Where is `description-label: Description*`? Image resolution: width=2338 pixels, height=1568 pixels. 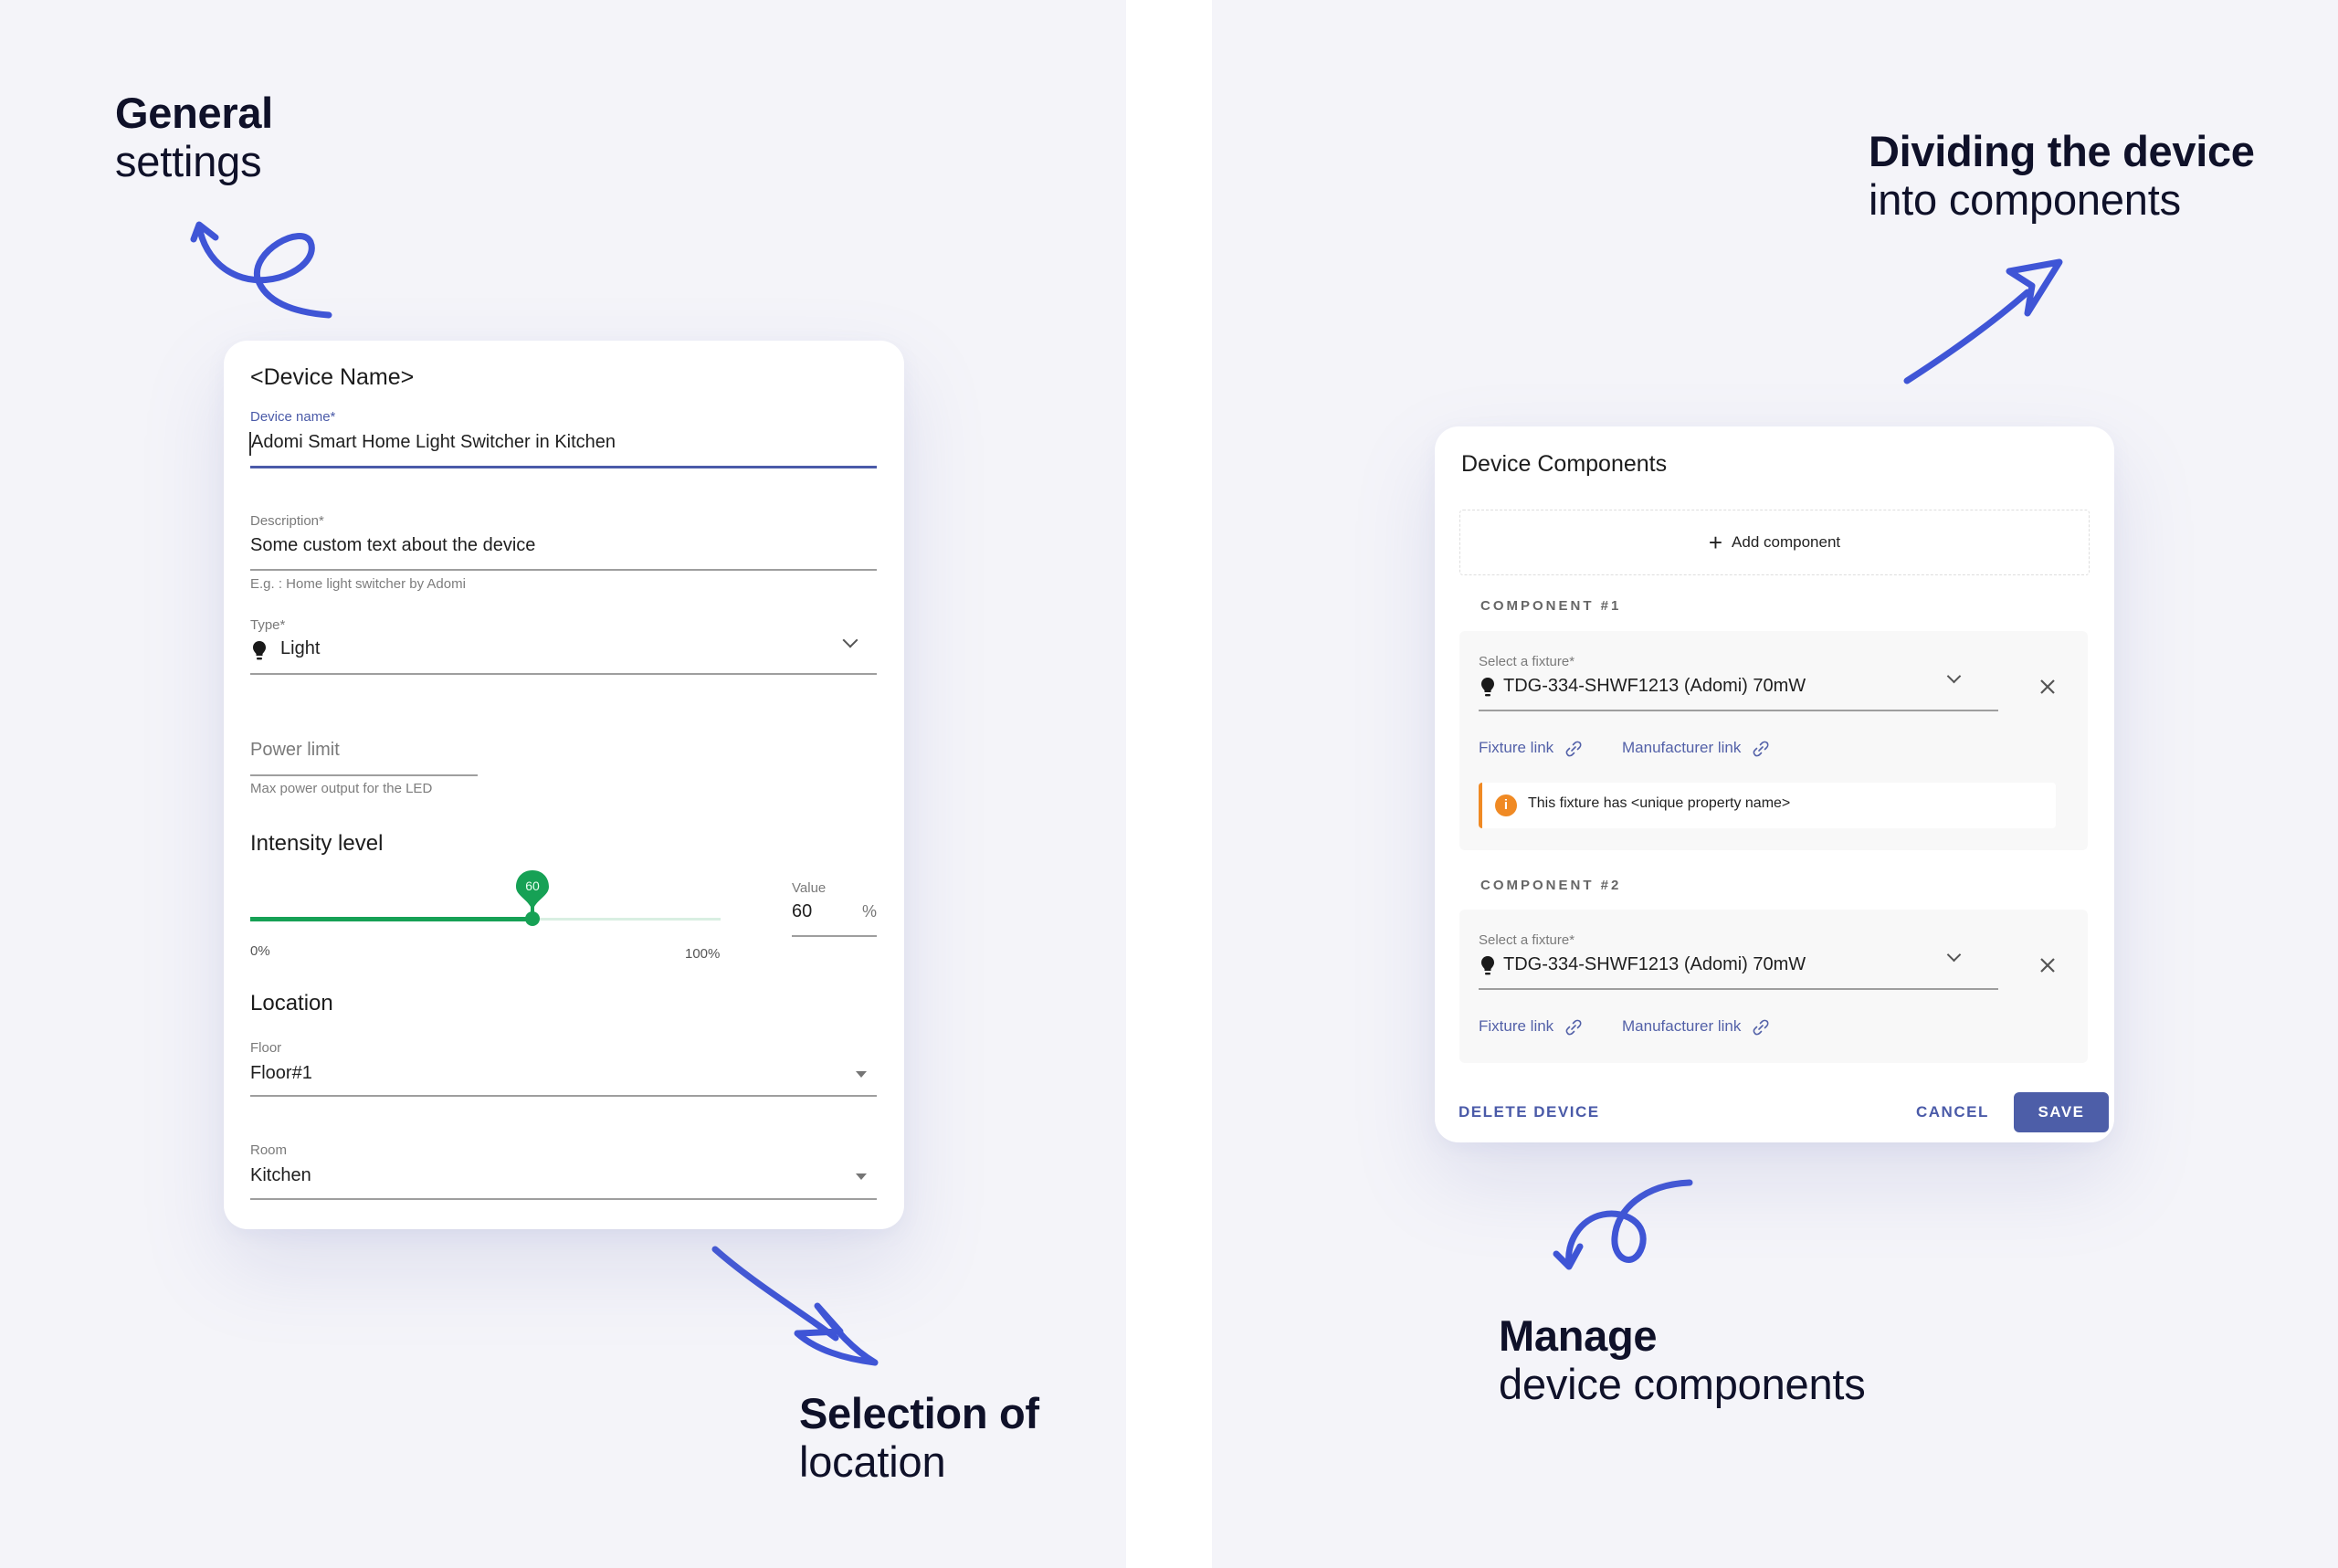
description-label: Description* is located at coordinates (287, 521).